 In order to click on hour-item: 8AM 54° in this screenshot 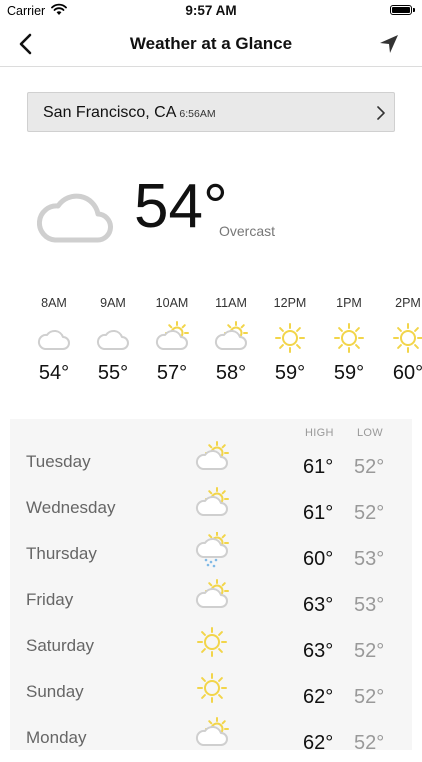, I will do `click(54, 340)`.